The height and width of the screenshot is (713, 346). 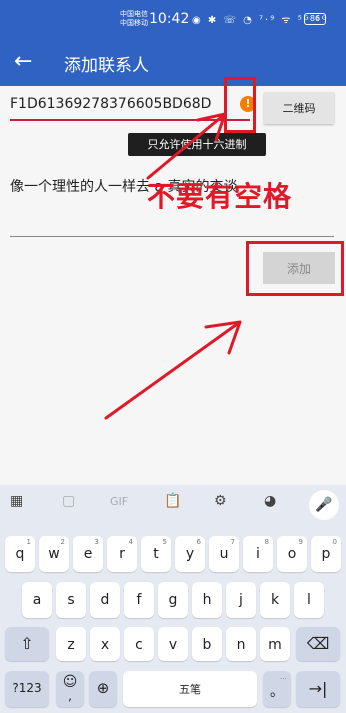 What do you see at coordinates (130, 542) in the screenshot?
I see `key-hint: 4` at bounding box center [130, 542].